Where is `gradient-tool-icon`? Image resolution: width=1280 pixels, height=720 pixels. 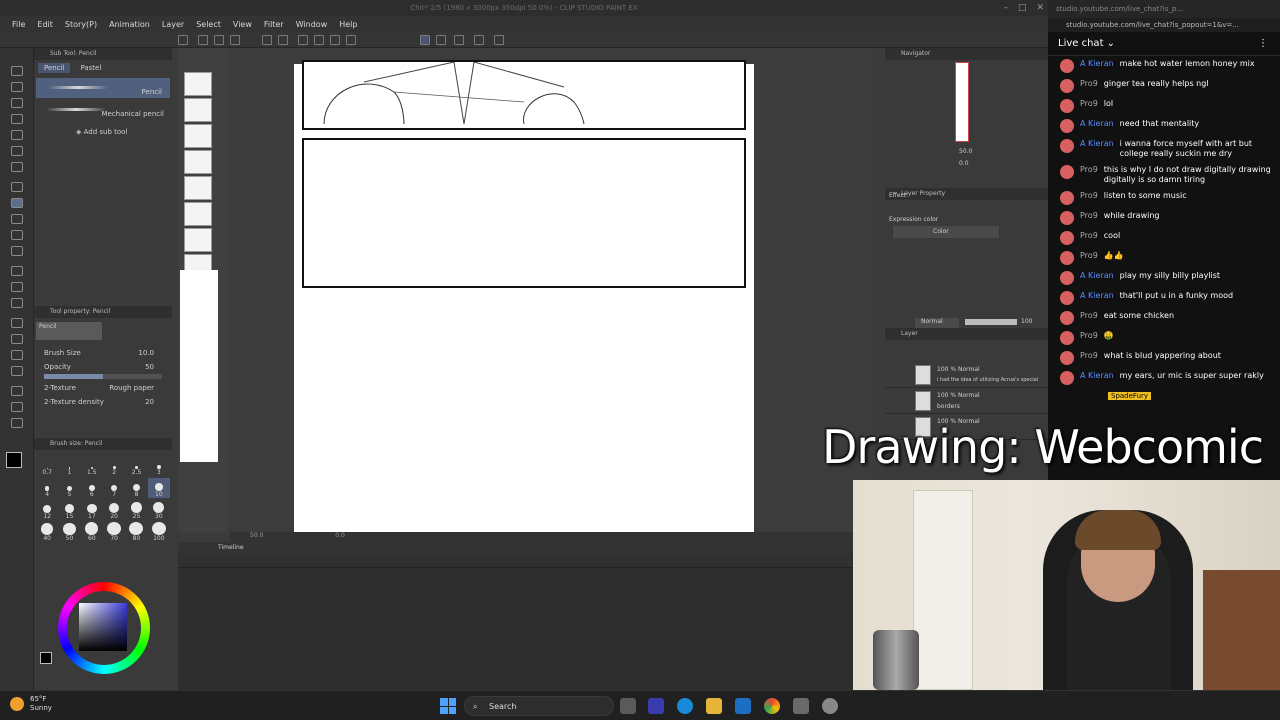 gradient-tool-icon is located at coordinates (17, 323).